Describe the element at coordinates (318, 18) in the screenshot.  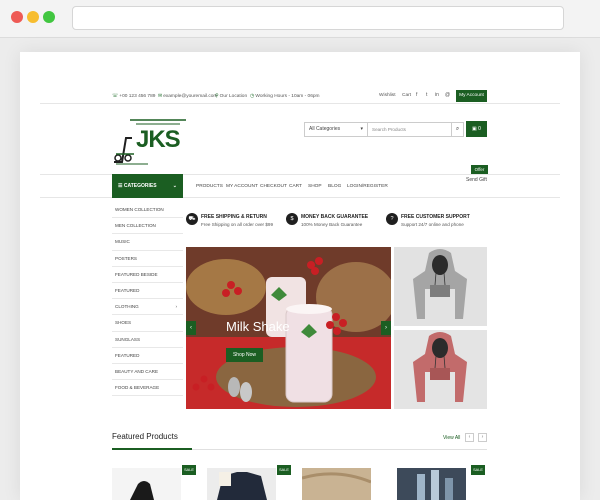
I see `address-bar` at that location.